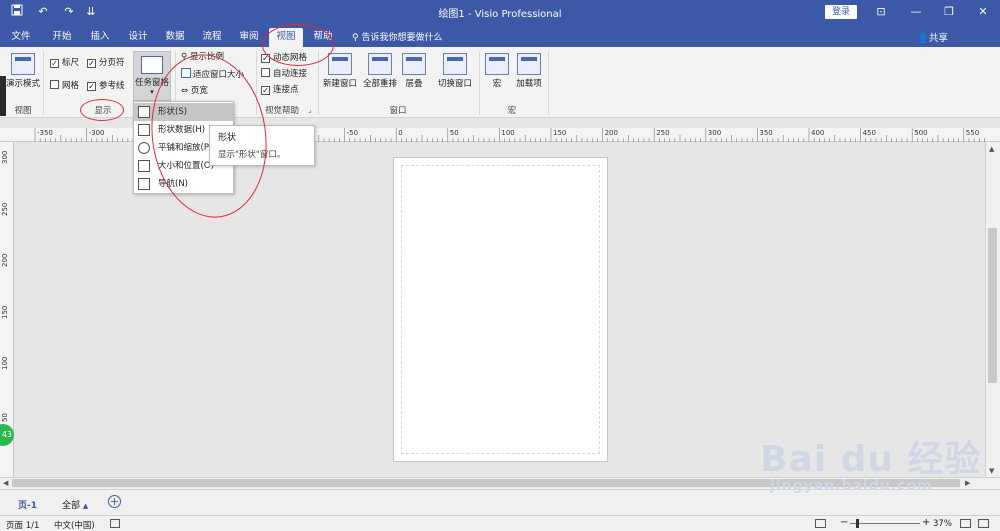 This screenshot has width=1000, height=531. Describe the element at coordinates (23, 111) in the screenshot. I see `group-label-view: 视图` at that location.